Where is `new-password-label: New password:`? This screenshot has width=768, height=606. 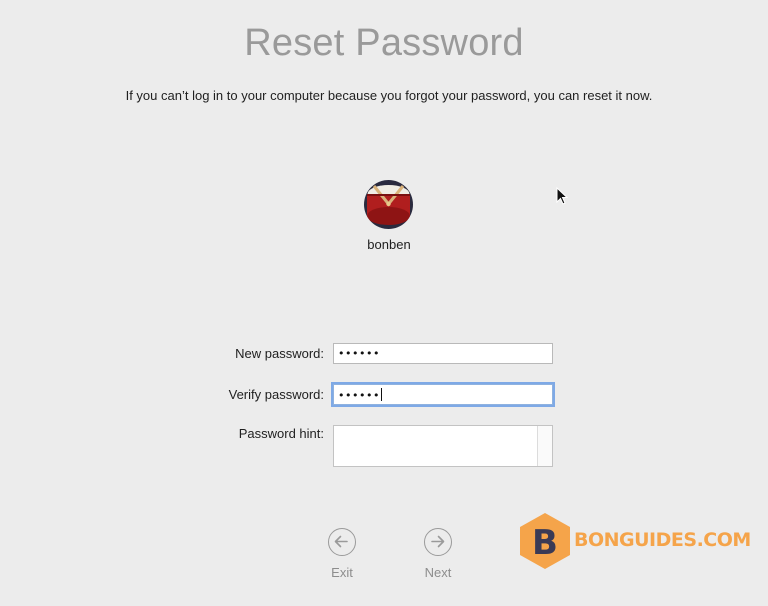
new-password-label: New password: is located at coordinates (279, 353).